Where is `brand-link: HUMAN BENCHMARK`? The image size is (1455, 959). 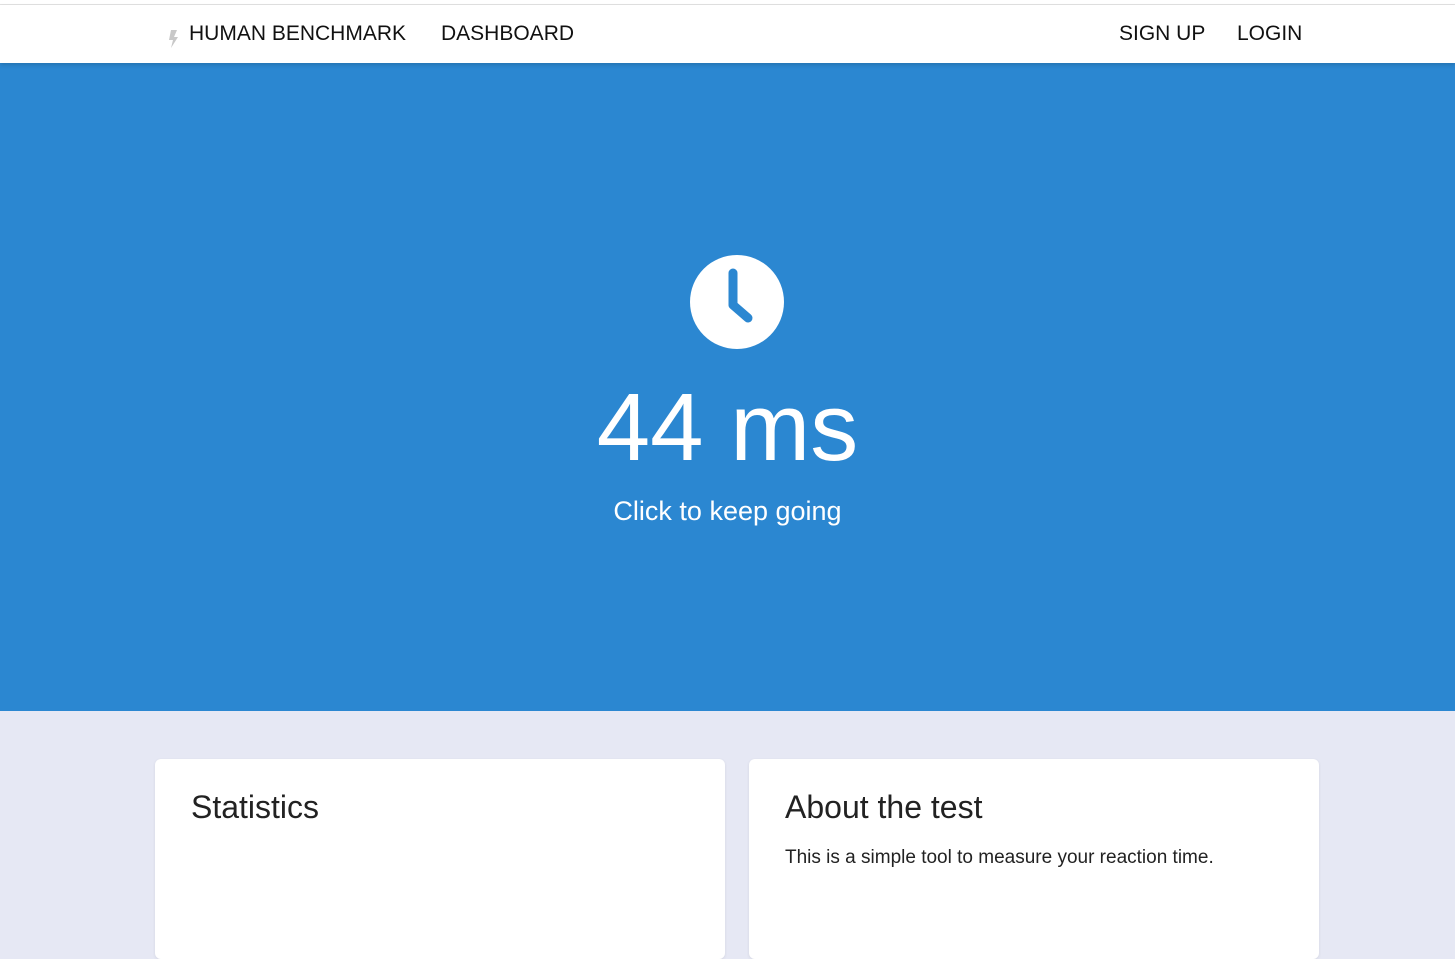 brand-link: HUMAN BENCHMARK is located at coordinates (297, 34).